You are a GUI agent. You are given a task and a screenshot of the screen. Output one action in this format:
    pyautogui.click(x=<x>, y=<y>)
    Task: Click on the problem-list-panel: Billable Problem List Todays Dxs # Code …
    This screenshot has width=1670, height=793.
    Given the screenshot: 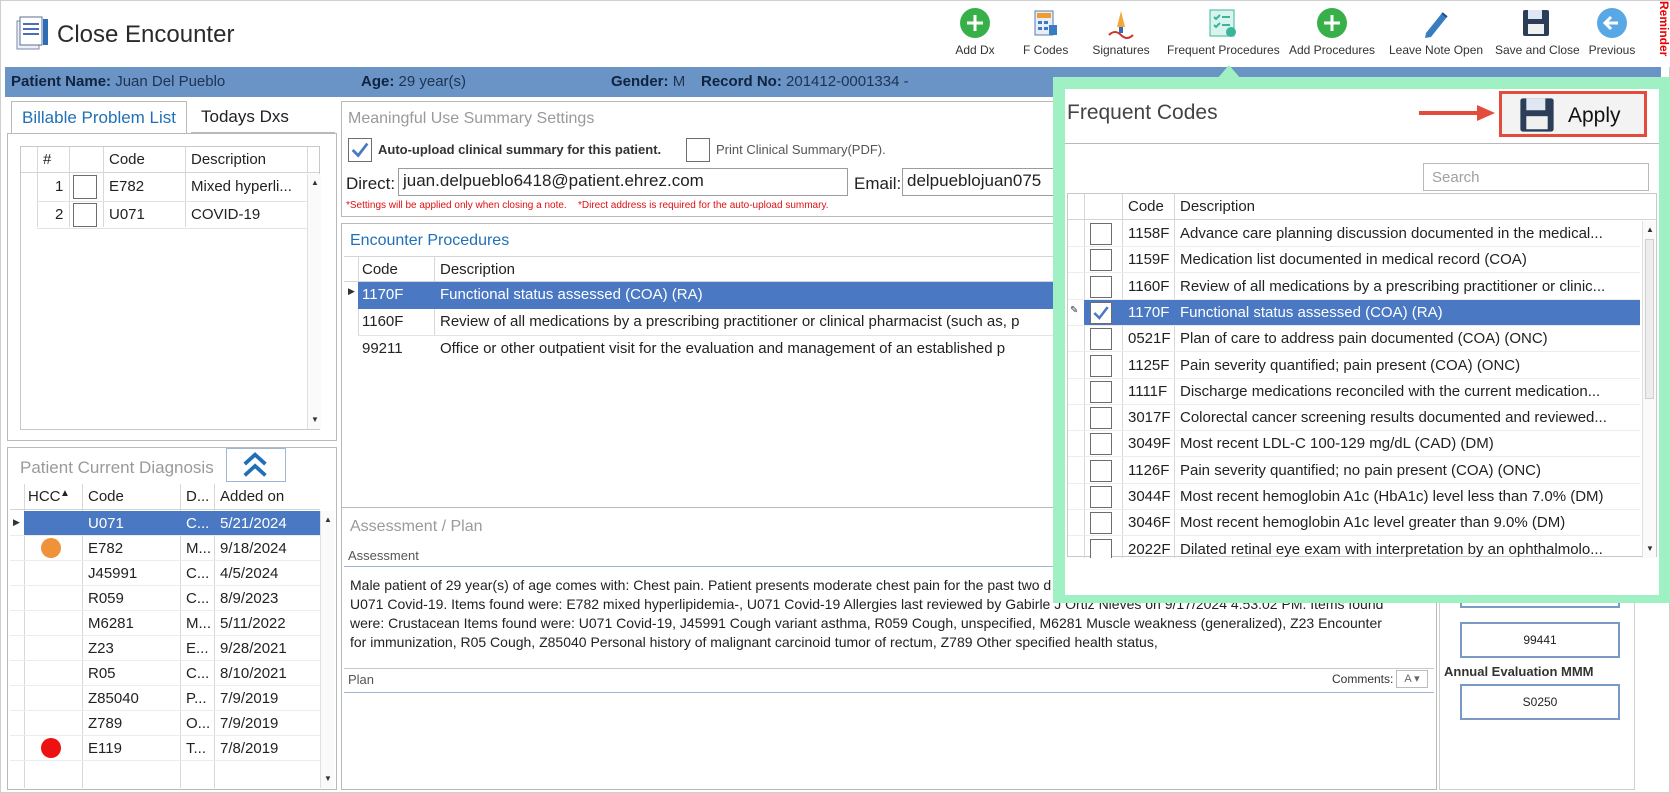 What is the action you would take?
    pyautogui.click(x=172, y=271)
    